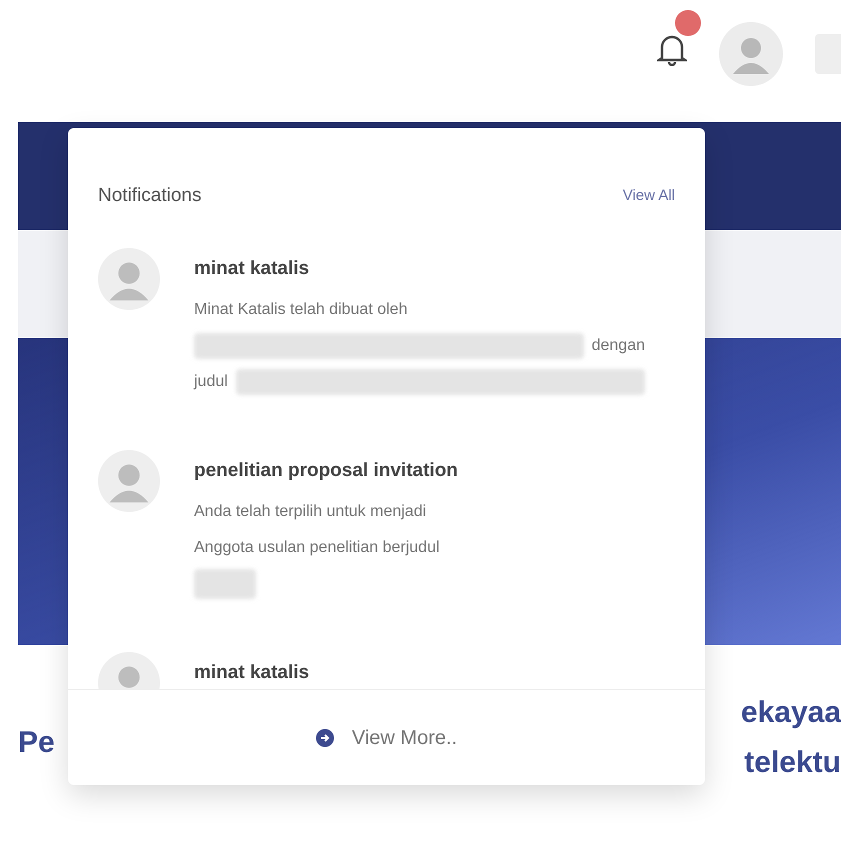 The width and height of the screenshot is (841, 842). I want to click on notification-text: Anggota usulan penelitian berjudul, so click(317, 548).